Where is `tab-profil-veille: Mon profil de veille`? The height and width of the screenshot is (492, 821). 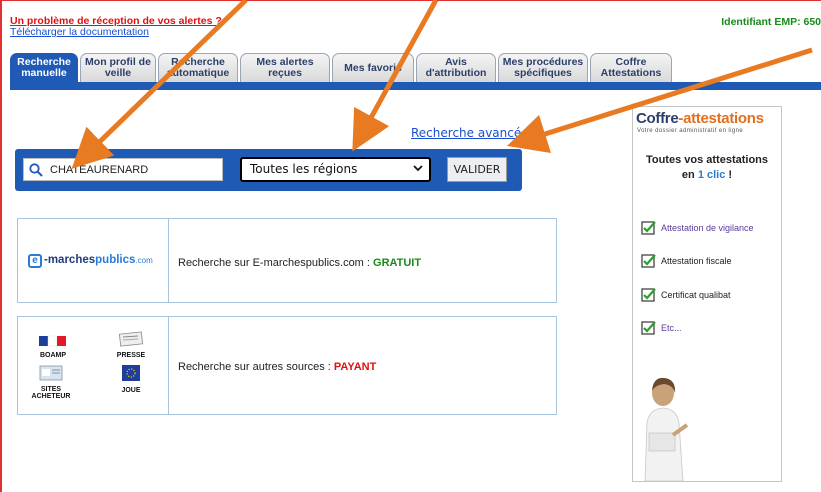
tab-profil-veille: Mon profil de veille is located at coordinates (118, 67).